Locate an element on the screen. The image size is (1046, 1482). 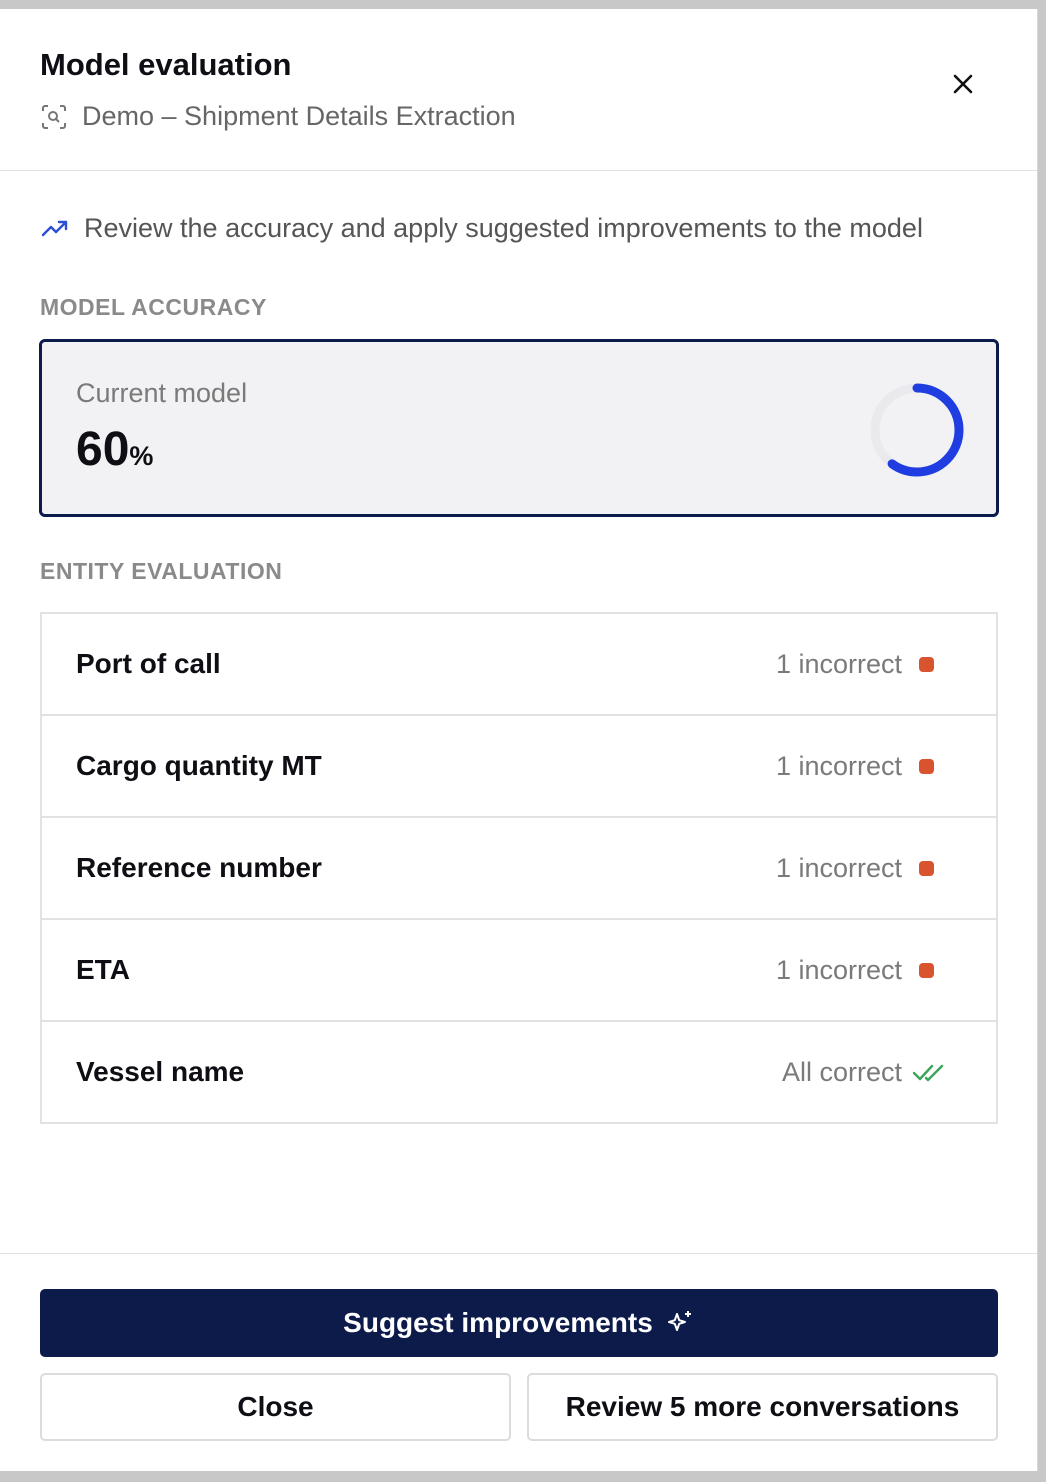
entity-name: ETA is located at coordinates (103, 969).